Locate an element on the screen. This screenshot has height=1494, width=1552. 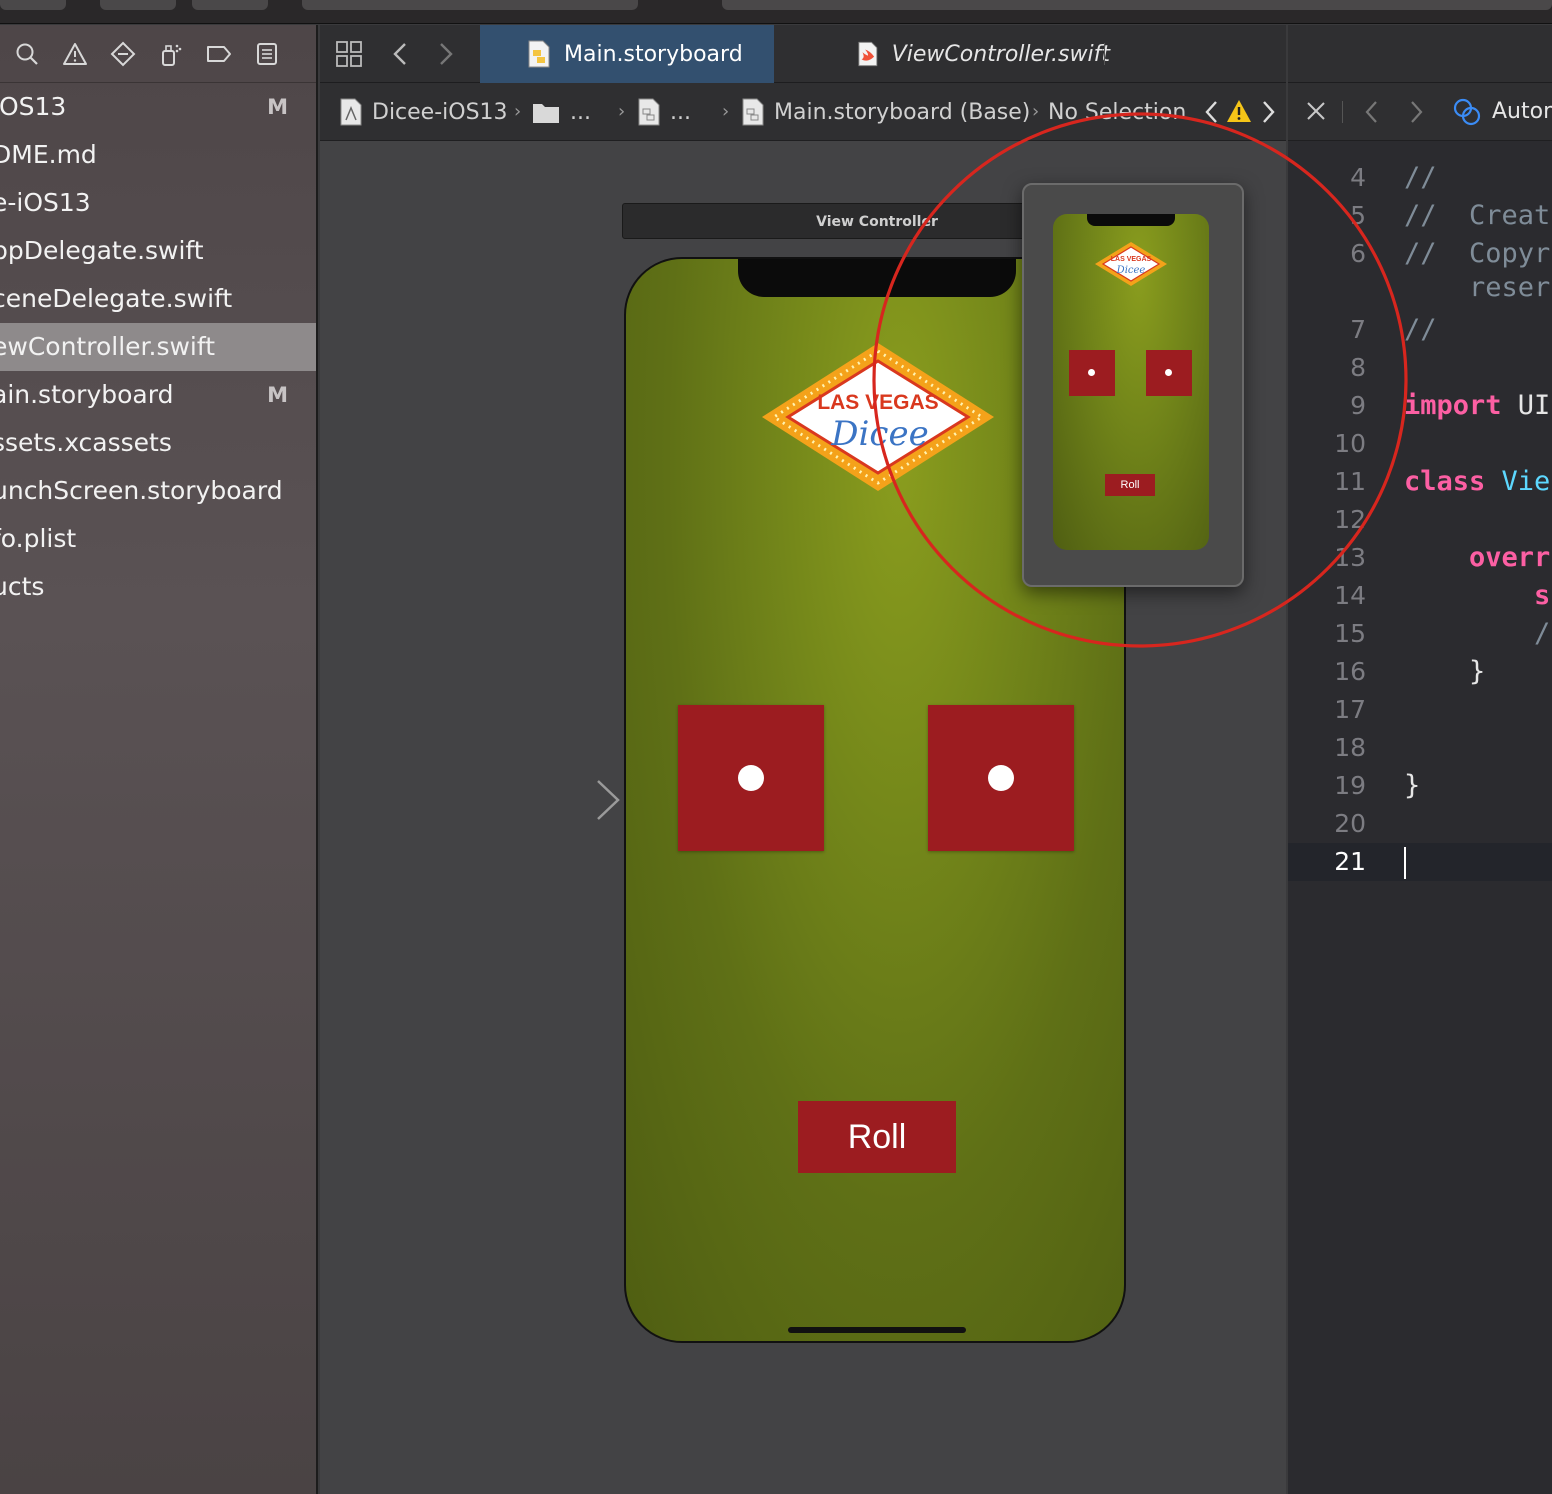
file-name: ewController.swift is located at coordinates (108, 346).